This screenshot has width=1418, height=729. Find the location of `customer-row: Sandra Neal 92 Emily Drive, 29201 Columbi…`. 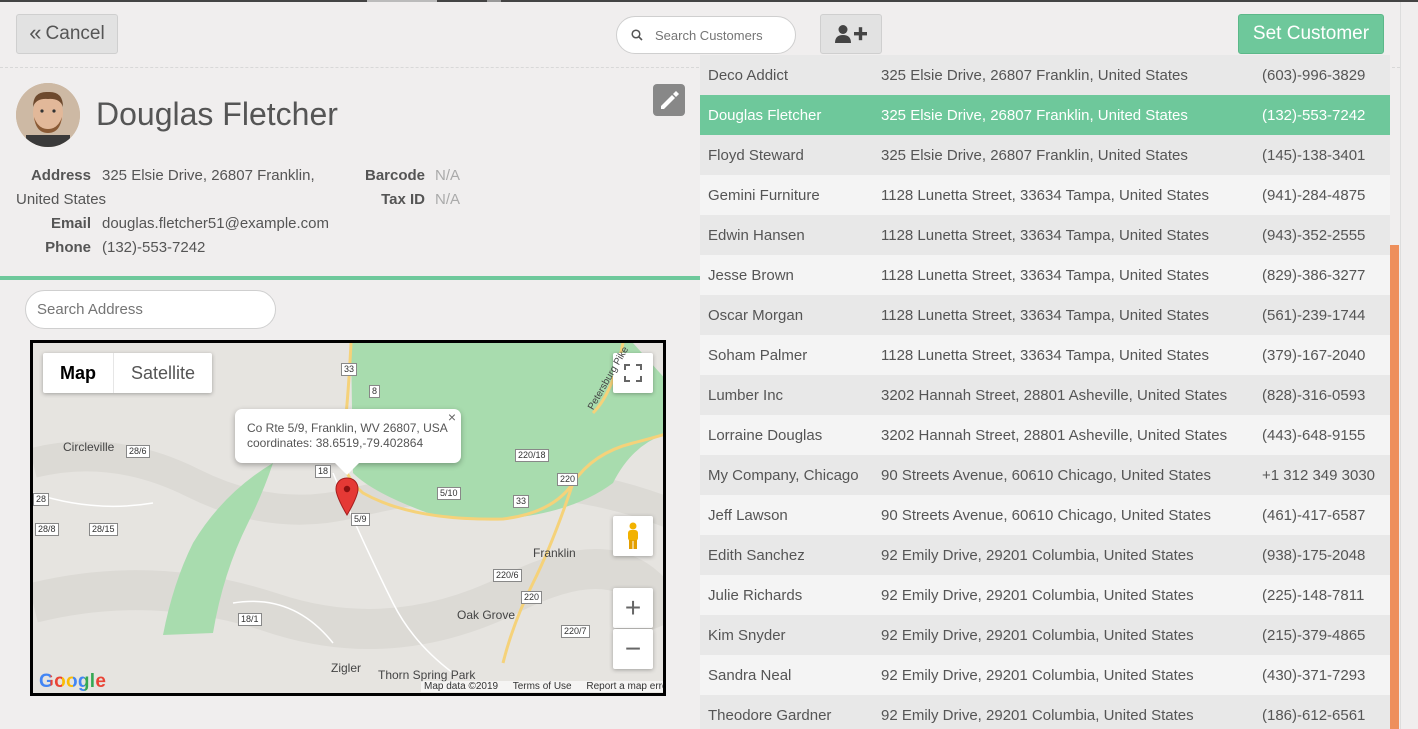

customer-row: Sandra Neal 92 Emily Drive, 29201 Columbi… is located at coordinates (1045, 675).